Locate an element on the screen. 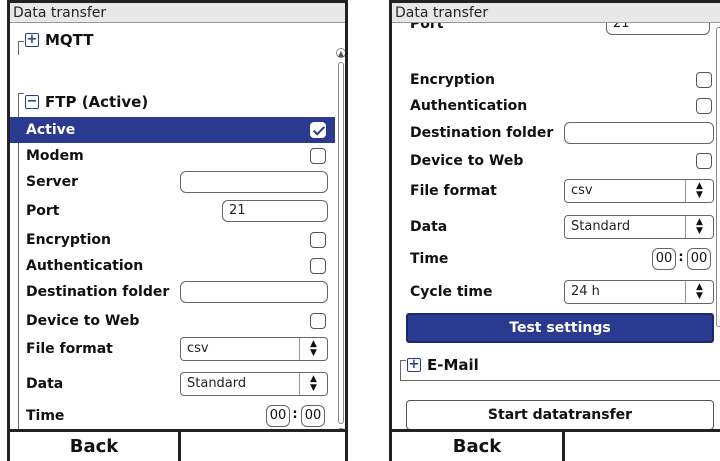  server-input is located at coordinates (254, 182).